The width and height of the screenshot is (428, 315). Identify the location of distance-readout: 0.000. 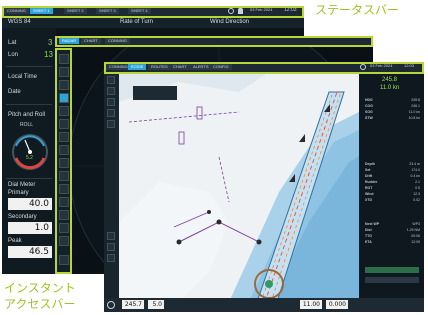
(337, 304).